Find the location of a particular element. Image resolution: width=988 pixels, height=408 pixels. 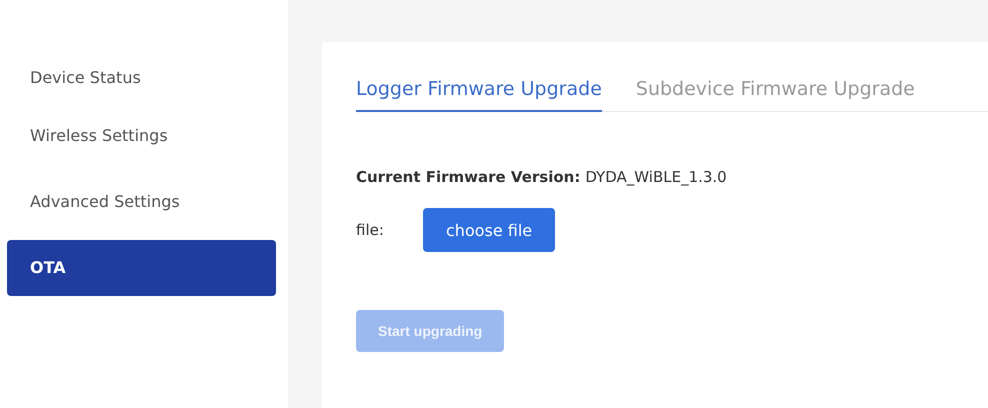

tab: Logger Firmware Upgrade is located at coordinates (479, 95).